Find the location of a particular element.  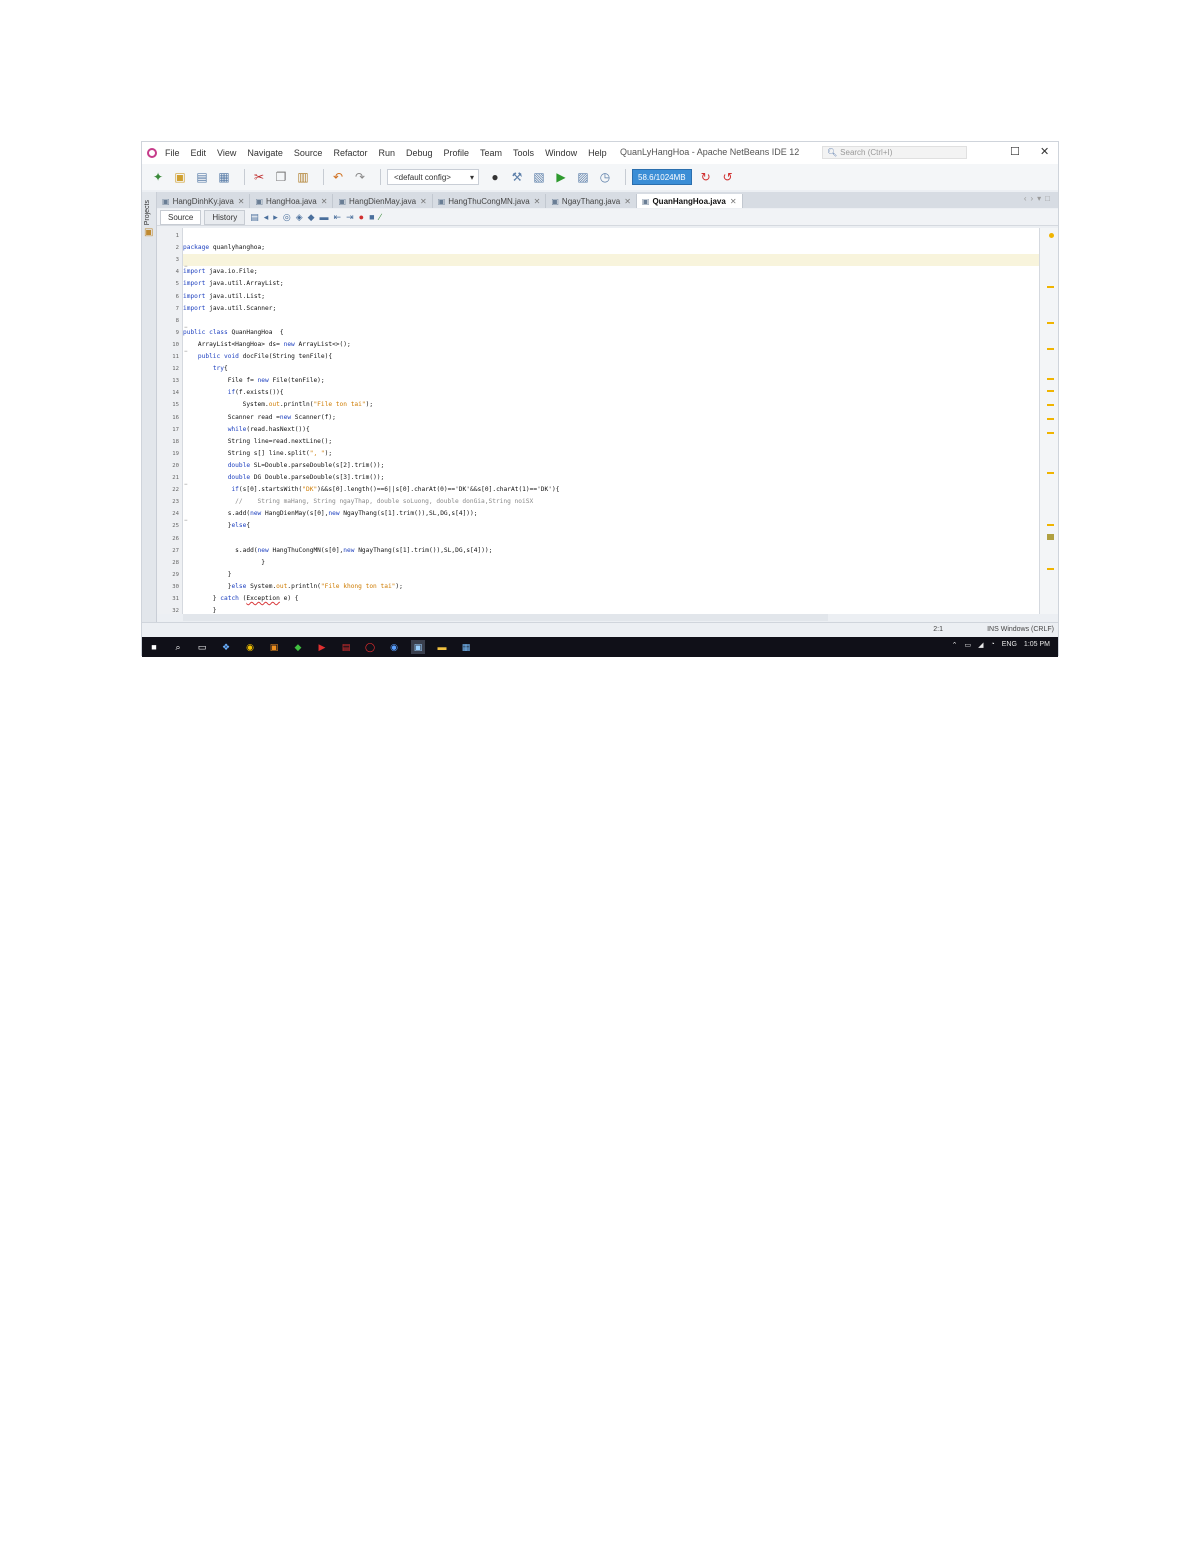

debug-icon: ▨ is located at coordinates (583, 177).